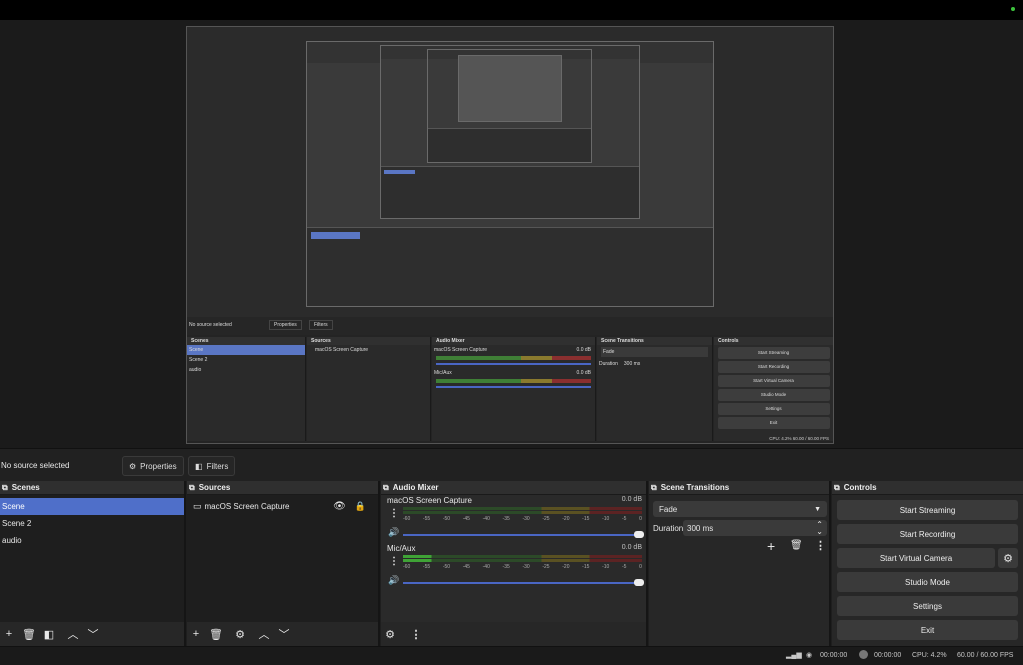 This screenshot has height=665, width=1023. Describe the element at coordinates (927, 534) in the screenshot. I see `start-recording-button: Start Recording` at that location.